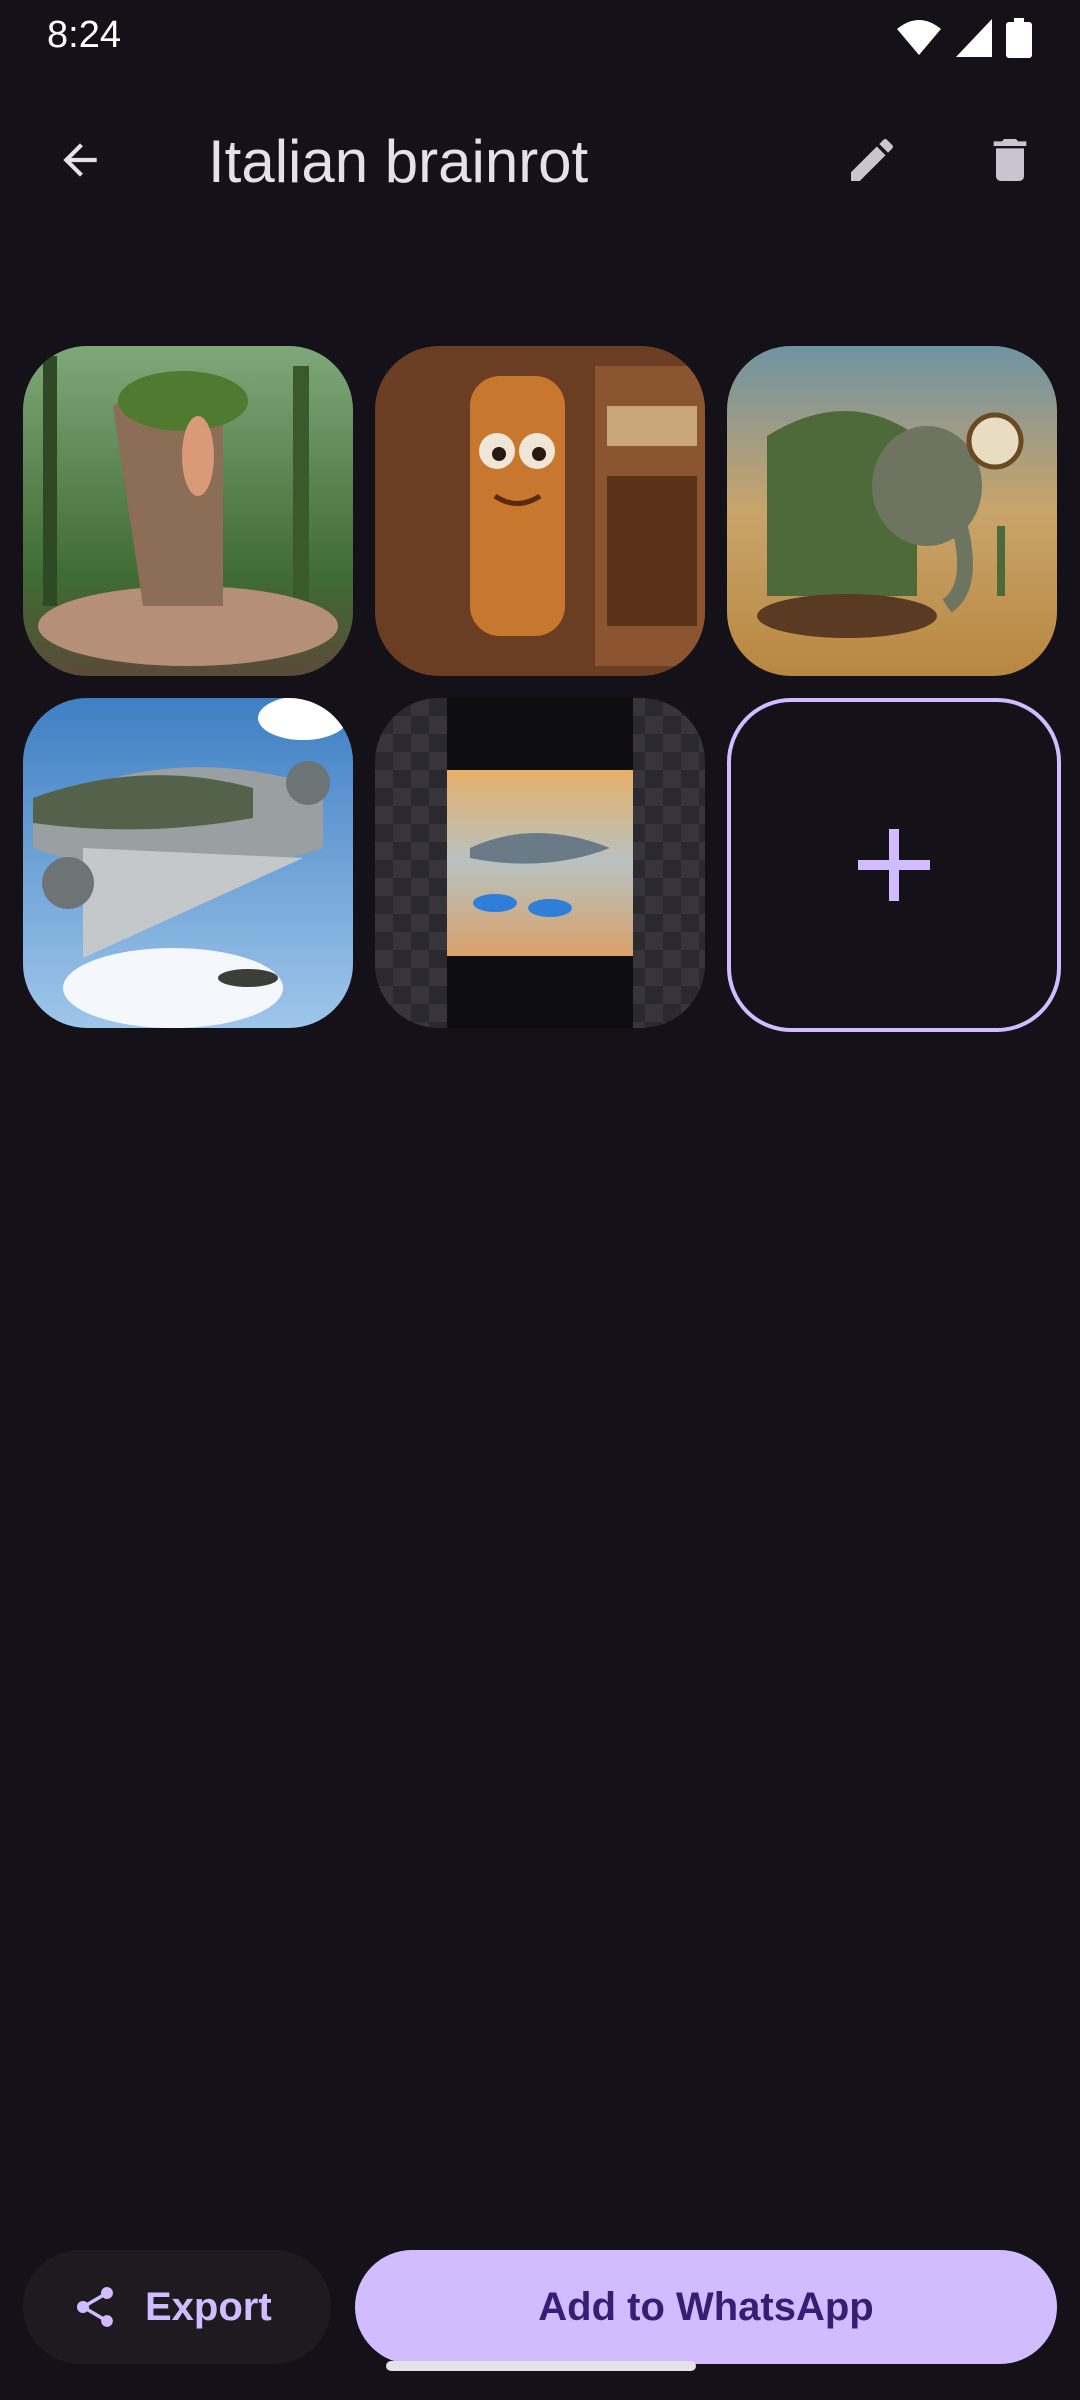  Describe the element at coordinates (1019, 38) in the screenshot. I see `battery-icon` at that location.